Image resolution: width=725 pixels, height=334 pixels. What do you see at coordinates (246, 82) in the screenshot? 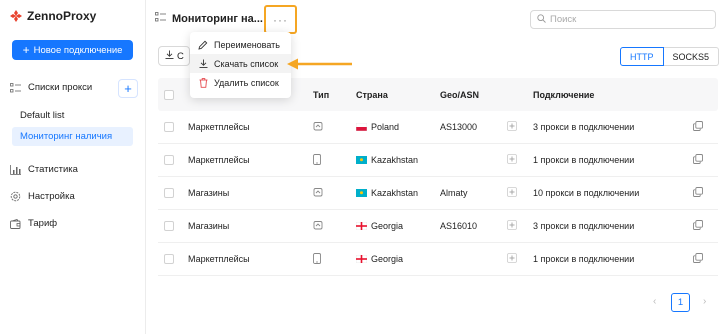
I see `menu-item-label: Удалить список` at bounding box center [246, 82].